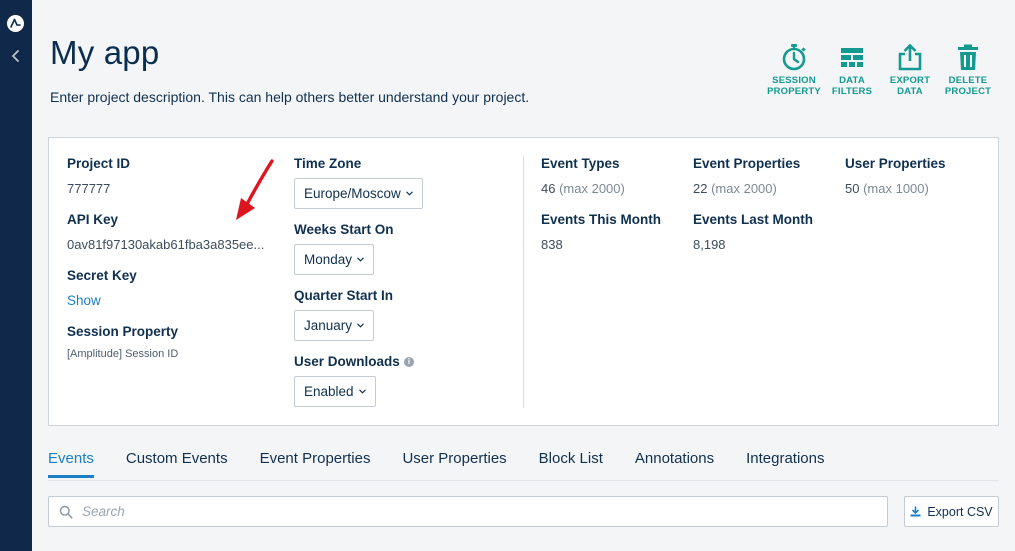 This screenshot has height=551, width=1015. I want to click on session-property-label: Session Property, so click(123, 331).